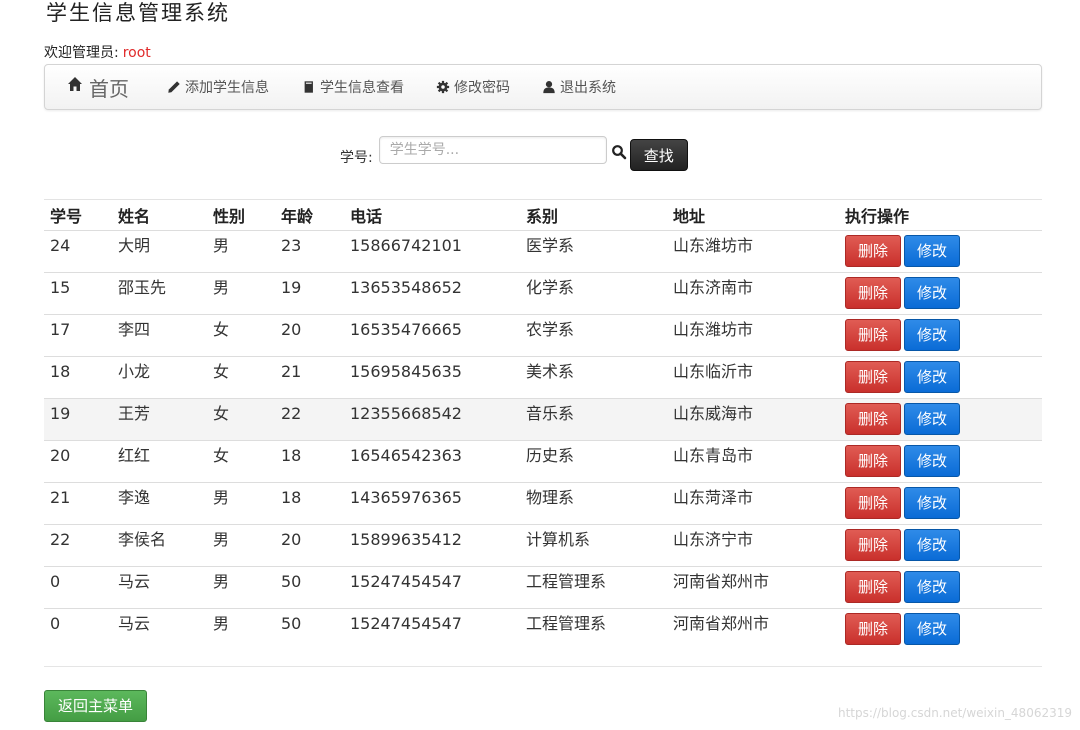 The width and height of the screenshot is (1080, 730). I want to click on table-row: 18 小龙女 21 15695845635 美术系 山东临沂市 删除 修改, so click(543, 377).